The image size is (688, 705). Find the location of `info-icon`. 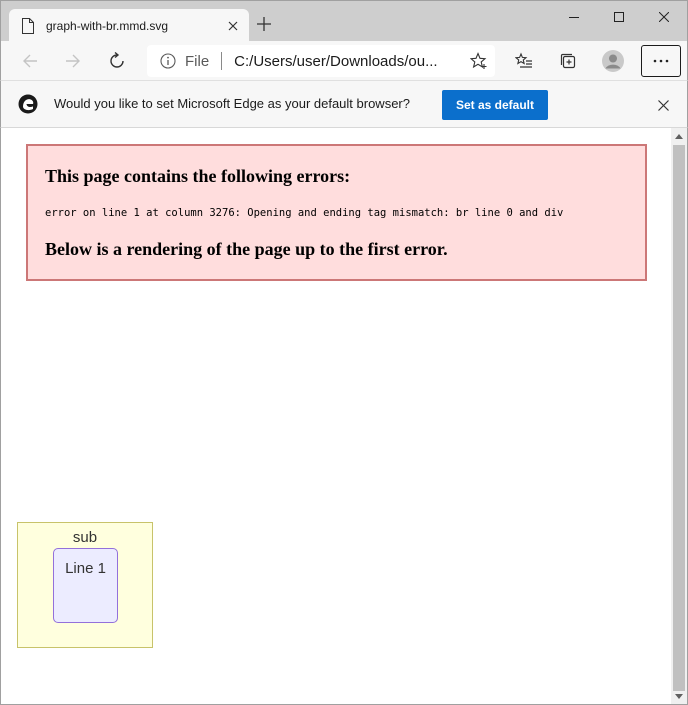

info-icon is located at coordinates (168, 61).